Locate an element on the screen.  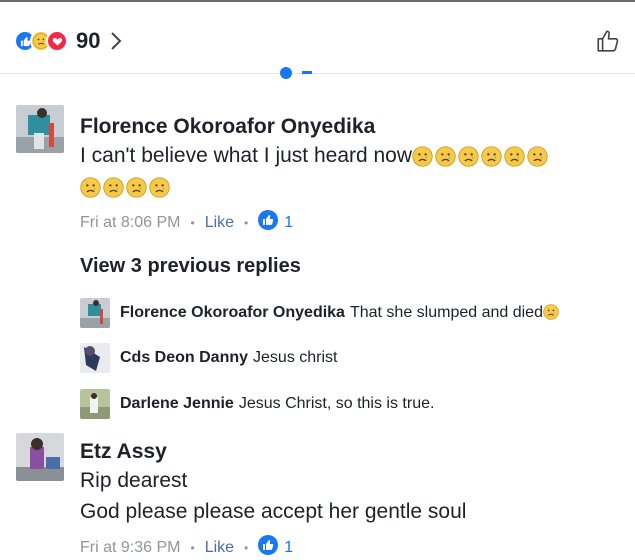
comment-text-content: I can't believe what I just heard now is located at coordinates (246, 155).